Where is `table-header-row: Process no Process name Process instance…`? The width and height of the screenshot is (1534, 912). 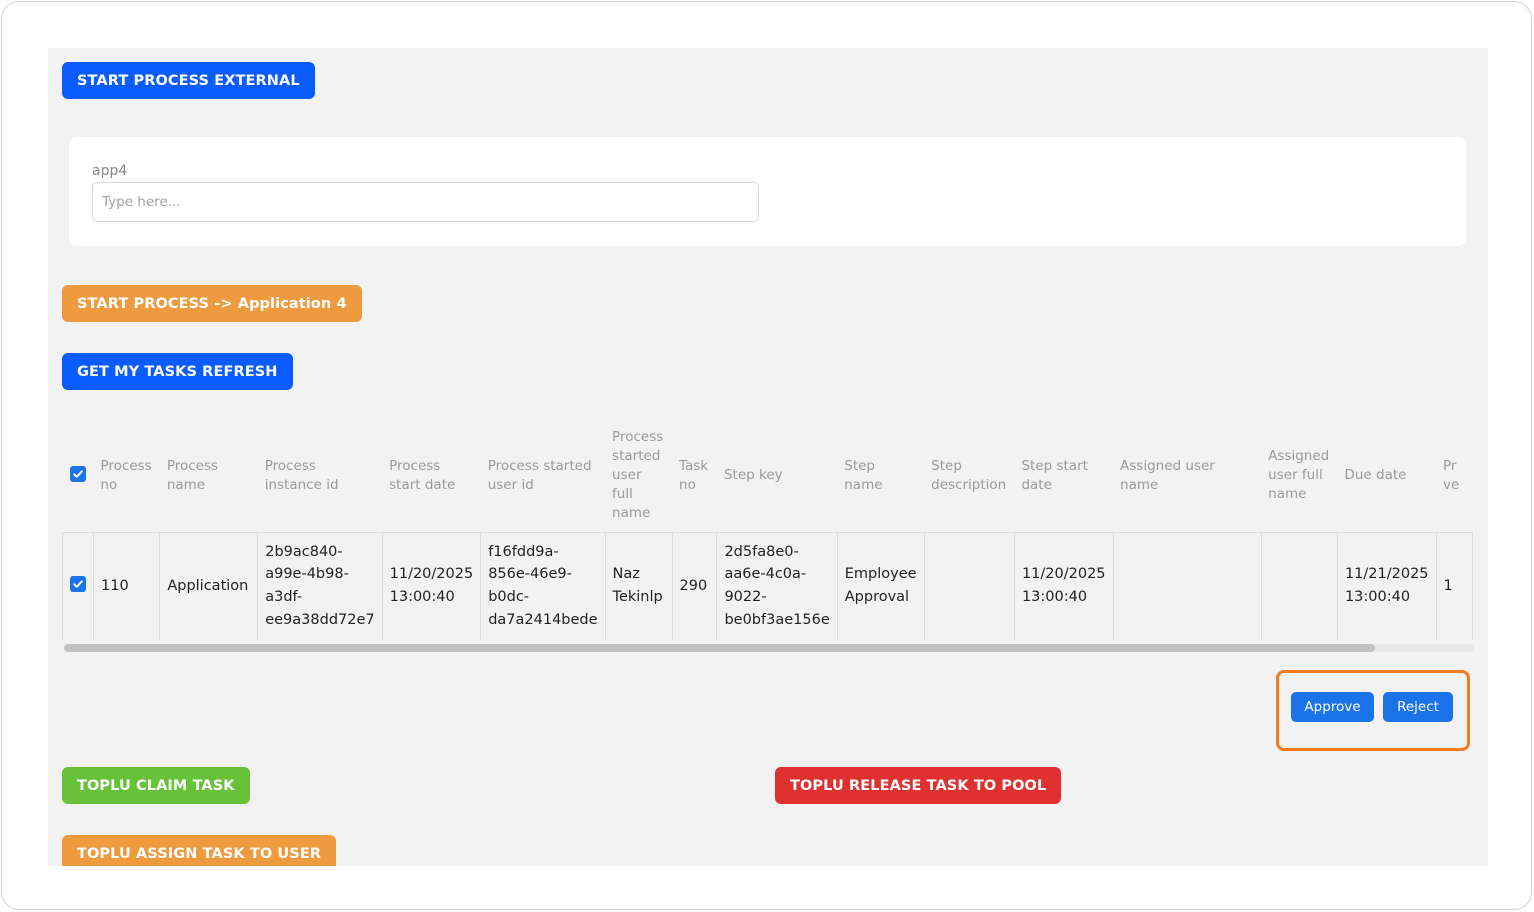
table-header-row: Process no Process name Process instance… is located at coordinates (767, 476).